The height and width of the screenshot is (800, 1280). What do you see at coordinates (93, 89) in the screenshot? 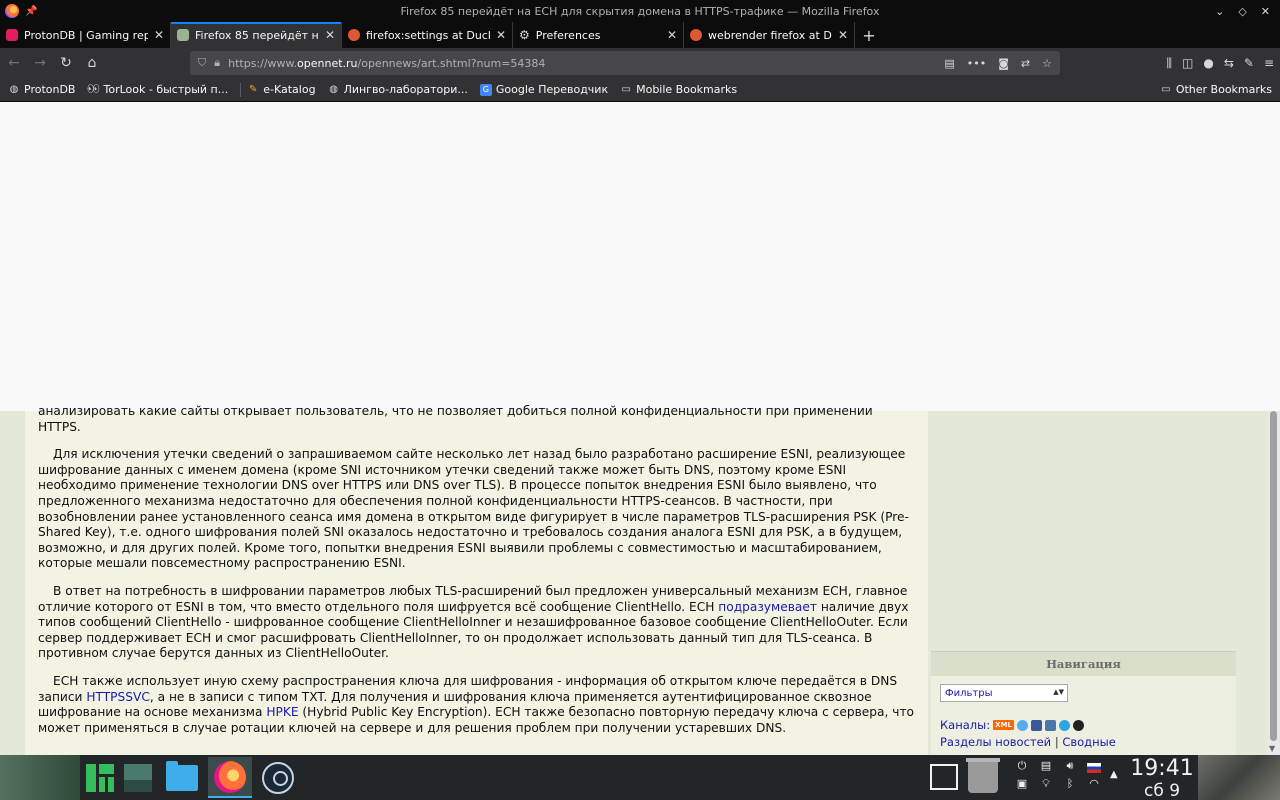
I see `eyes-icon: 👀︎` at bounding box center [93, 89].